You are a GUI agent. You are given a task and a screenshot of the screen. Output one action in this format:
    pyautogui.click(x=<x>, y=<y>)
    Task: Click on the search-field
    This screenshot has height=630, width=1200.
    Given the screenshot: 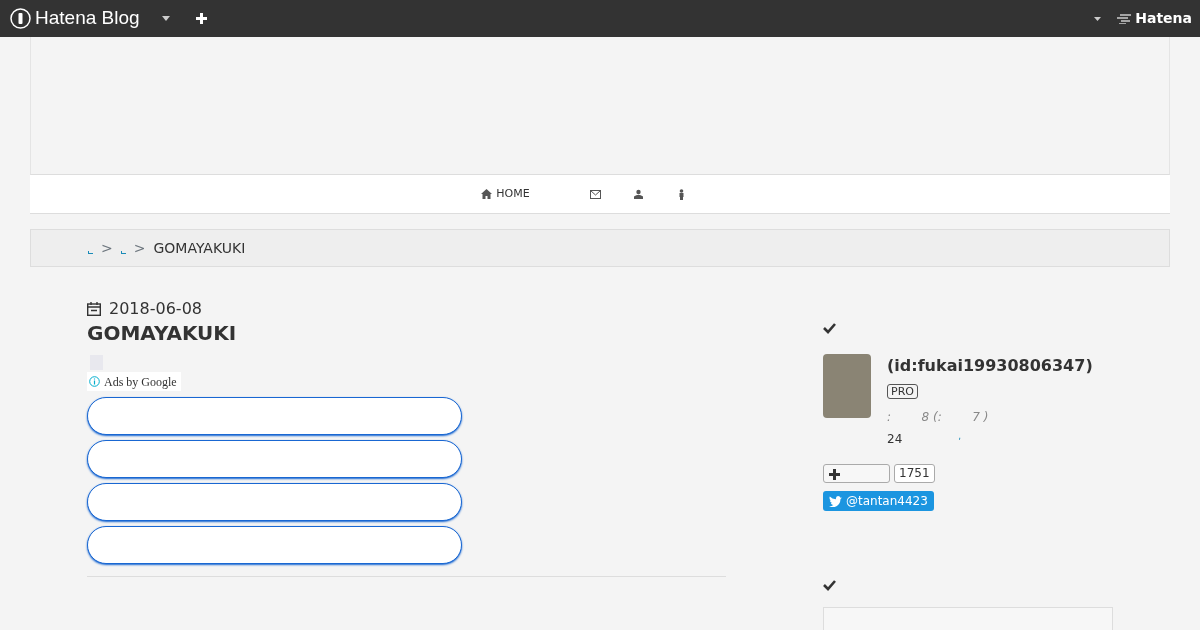 What is the action you would take?
    pyautogui.click(x=968, y=618)
    